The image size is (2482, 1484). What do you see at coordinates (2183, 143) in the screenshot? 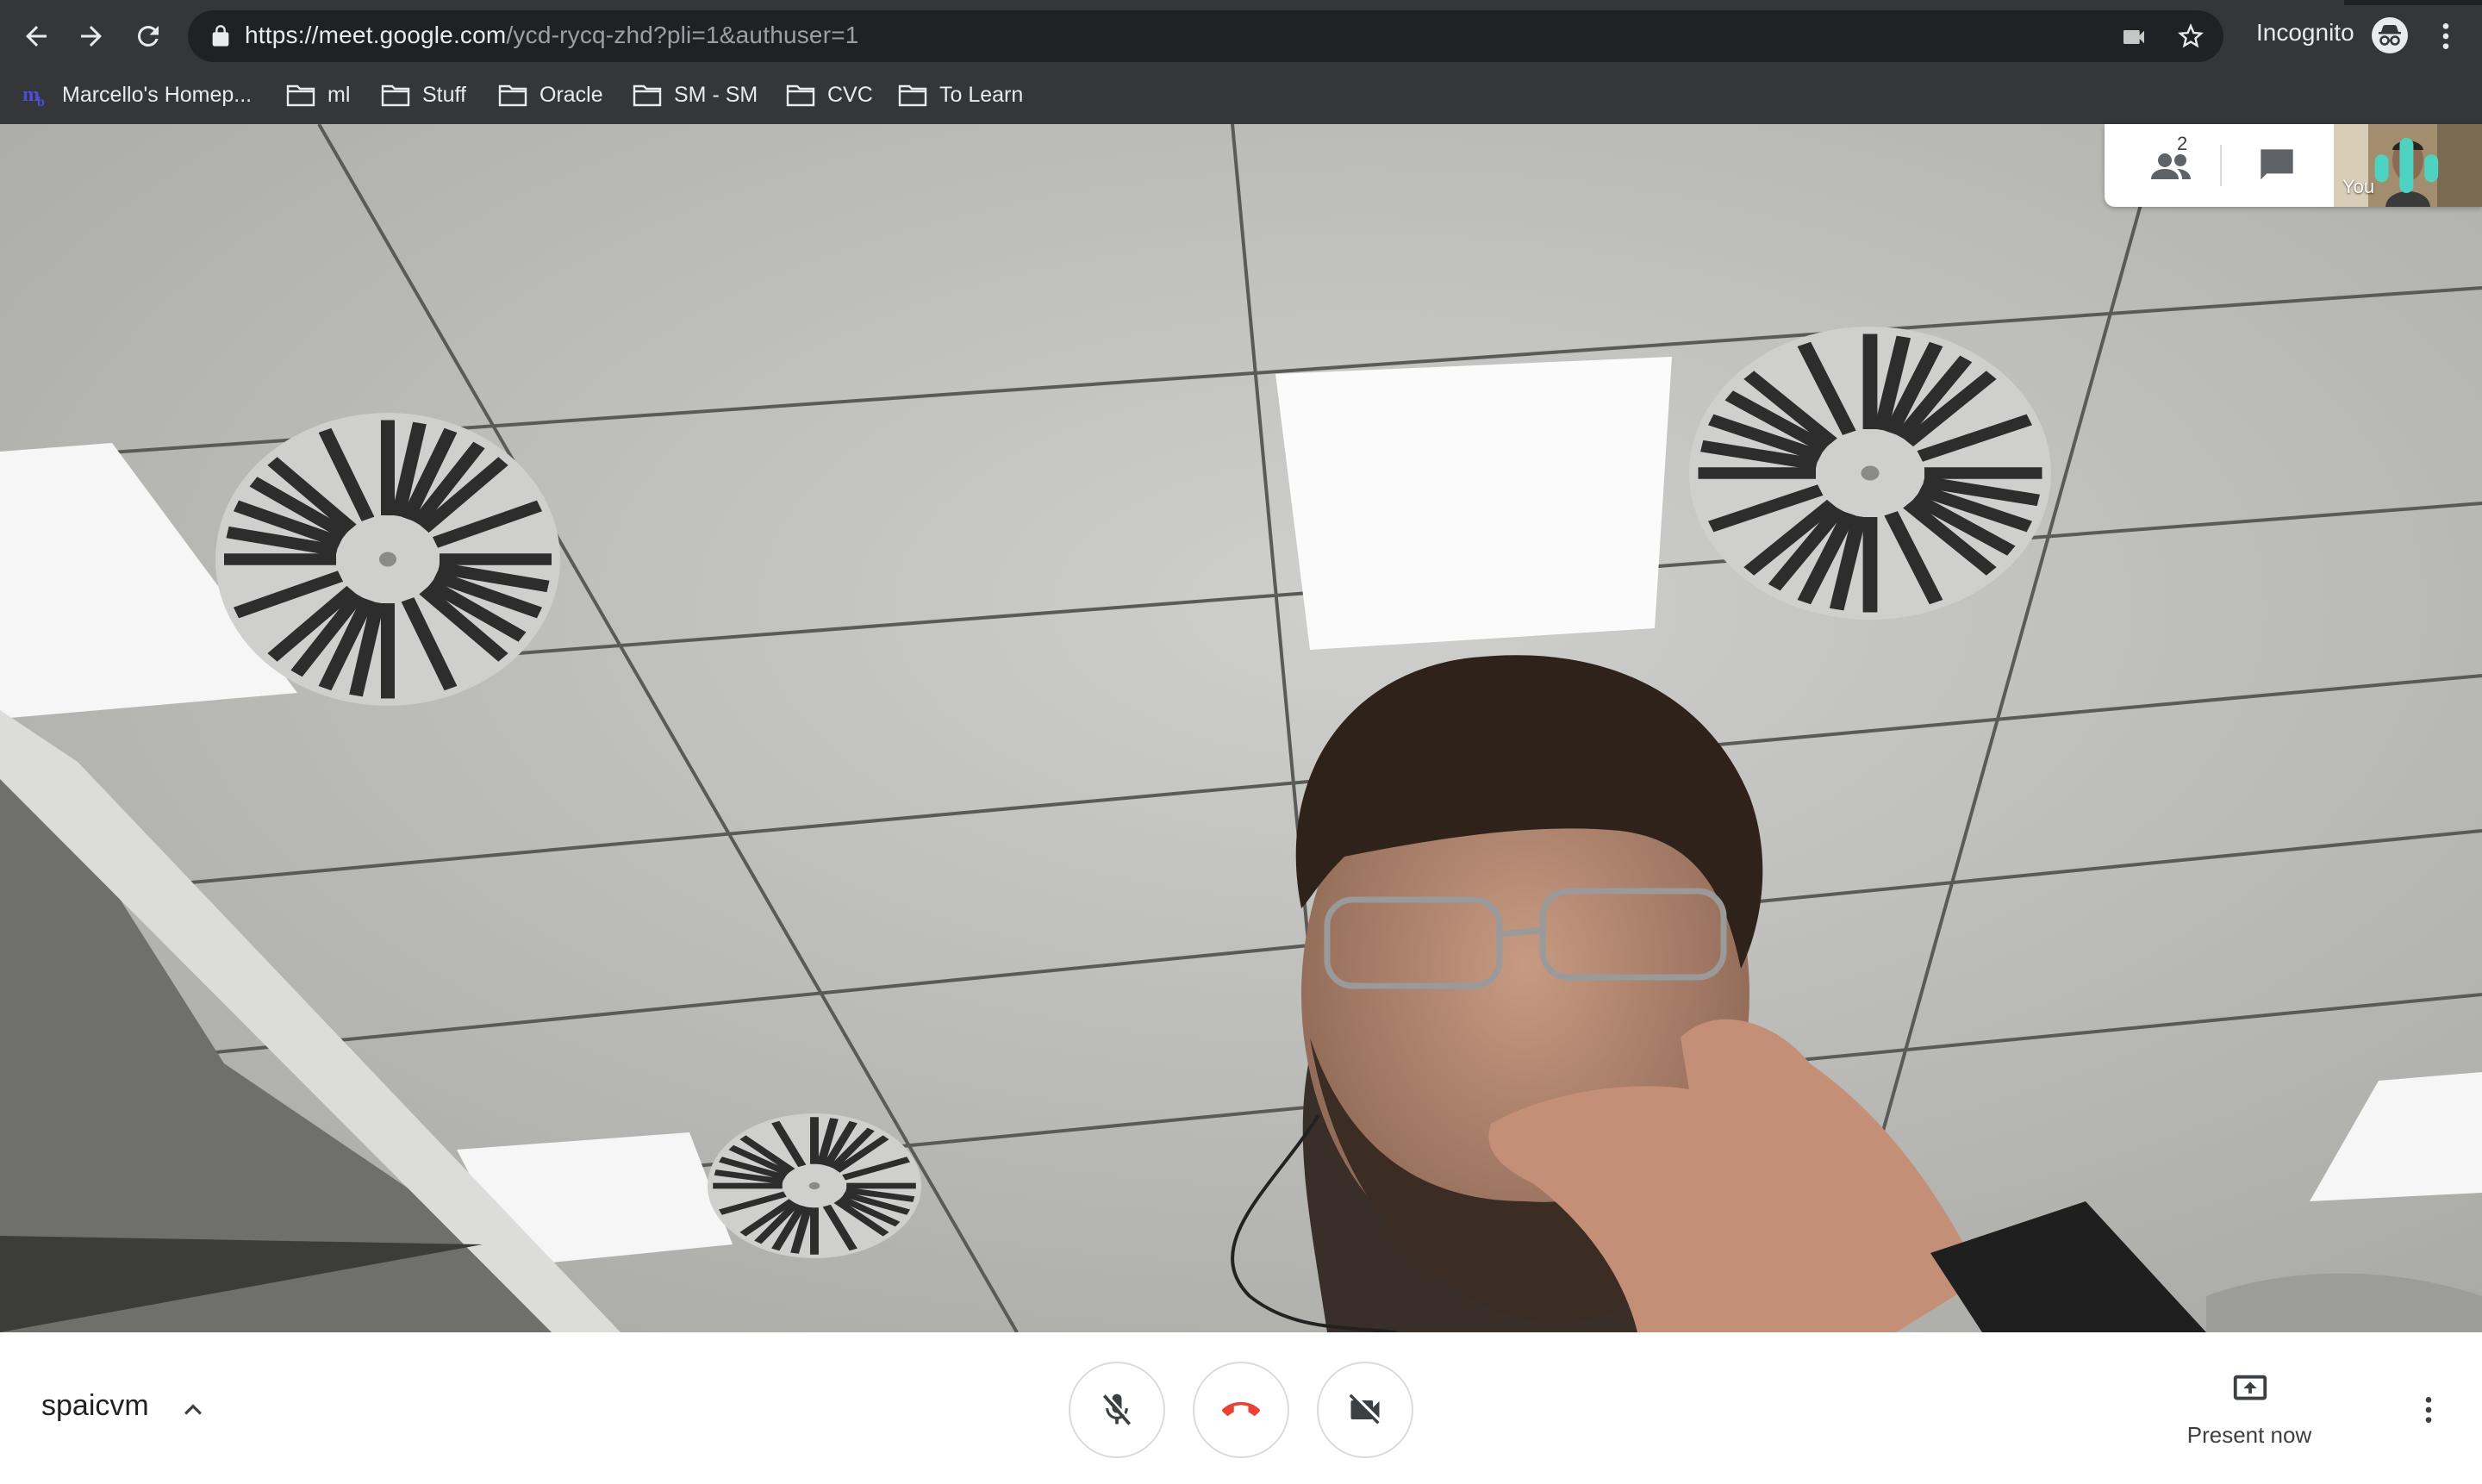
I see `participants-count: 2` at bounding box center [2183, 143].